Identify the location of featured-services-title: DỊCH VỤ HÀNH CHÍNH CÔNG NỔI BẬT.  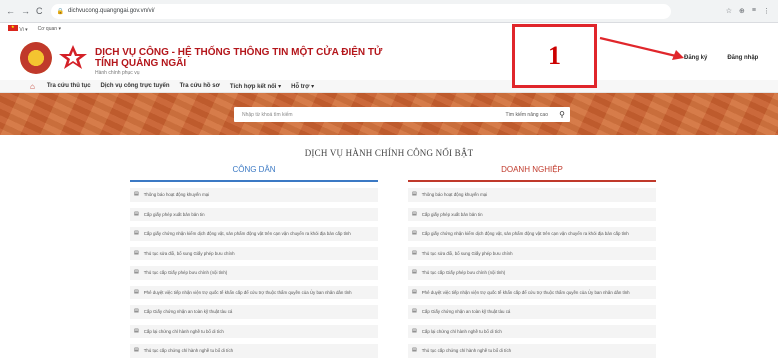
(389, 153).